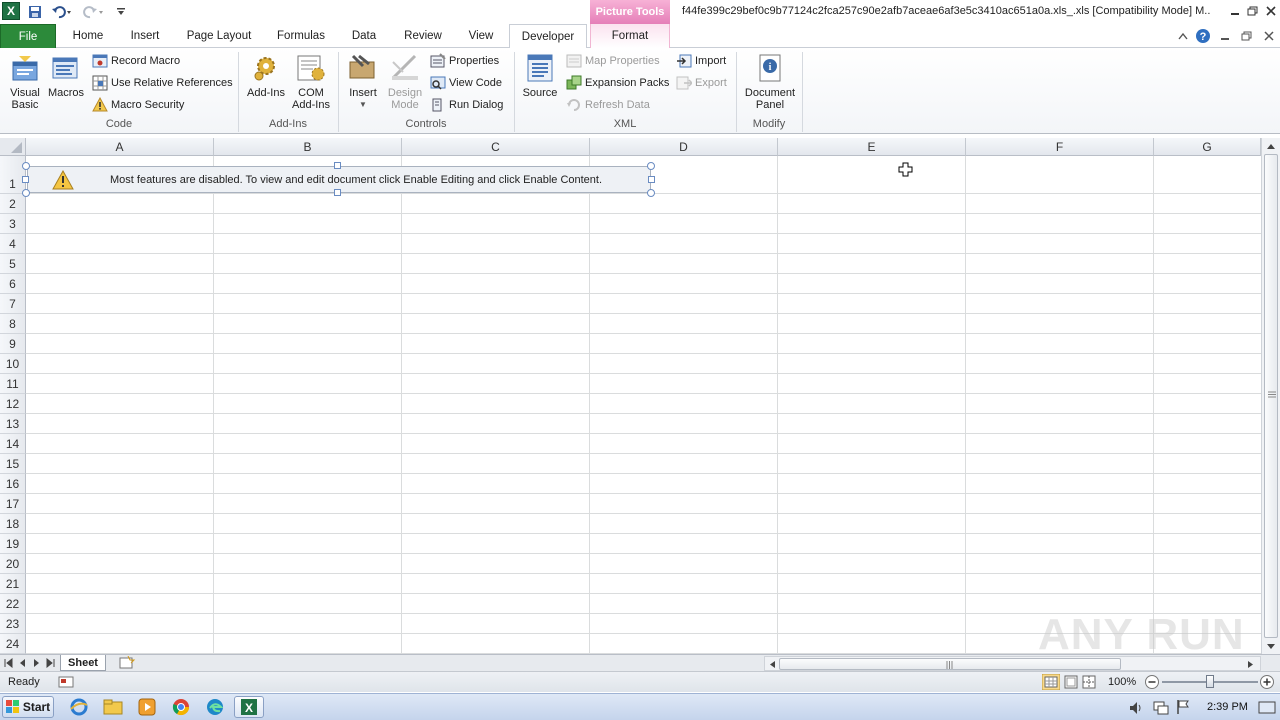 The width and height of the screenshot is (1280, 720). What do you see at coordinates (1152, 682) in the screenshot?
I see `zoom-out-icon` at bounding box center [1152, 682].